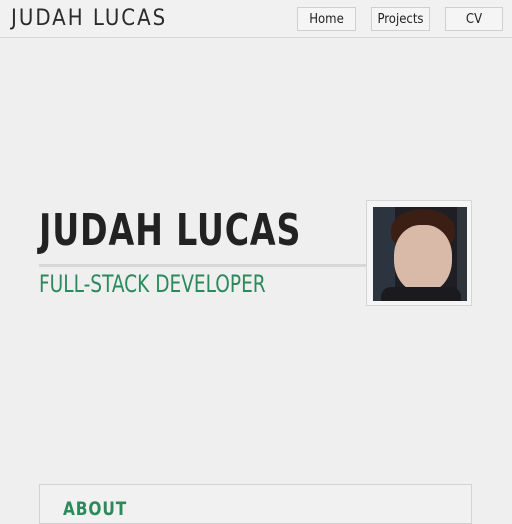 This screenshot has height=524, width=512. Describe the element at coordinates (89, 18) in the screenshot. I see `site-brand: JUDAH LUCAS` at that location.